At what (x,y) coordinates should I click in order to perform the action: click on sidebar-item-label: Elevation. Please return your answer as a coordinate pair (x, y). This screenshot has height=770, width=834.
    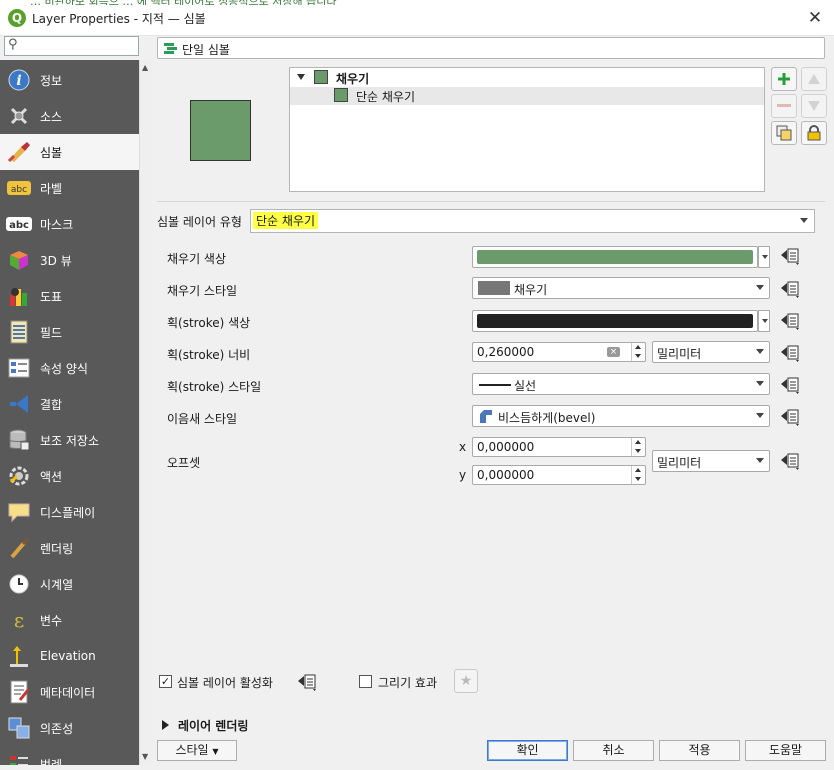
    Looking at the image, I should click on (68, 656).